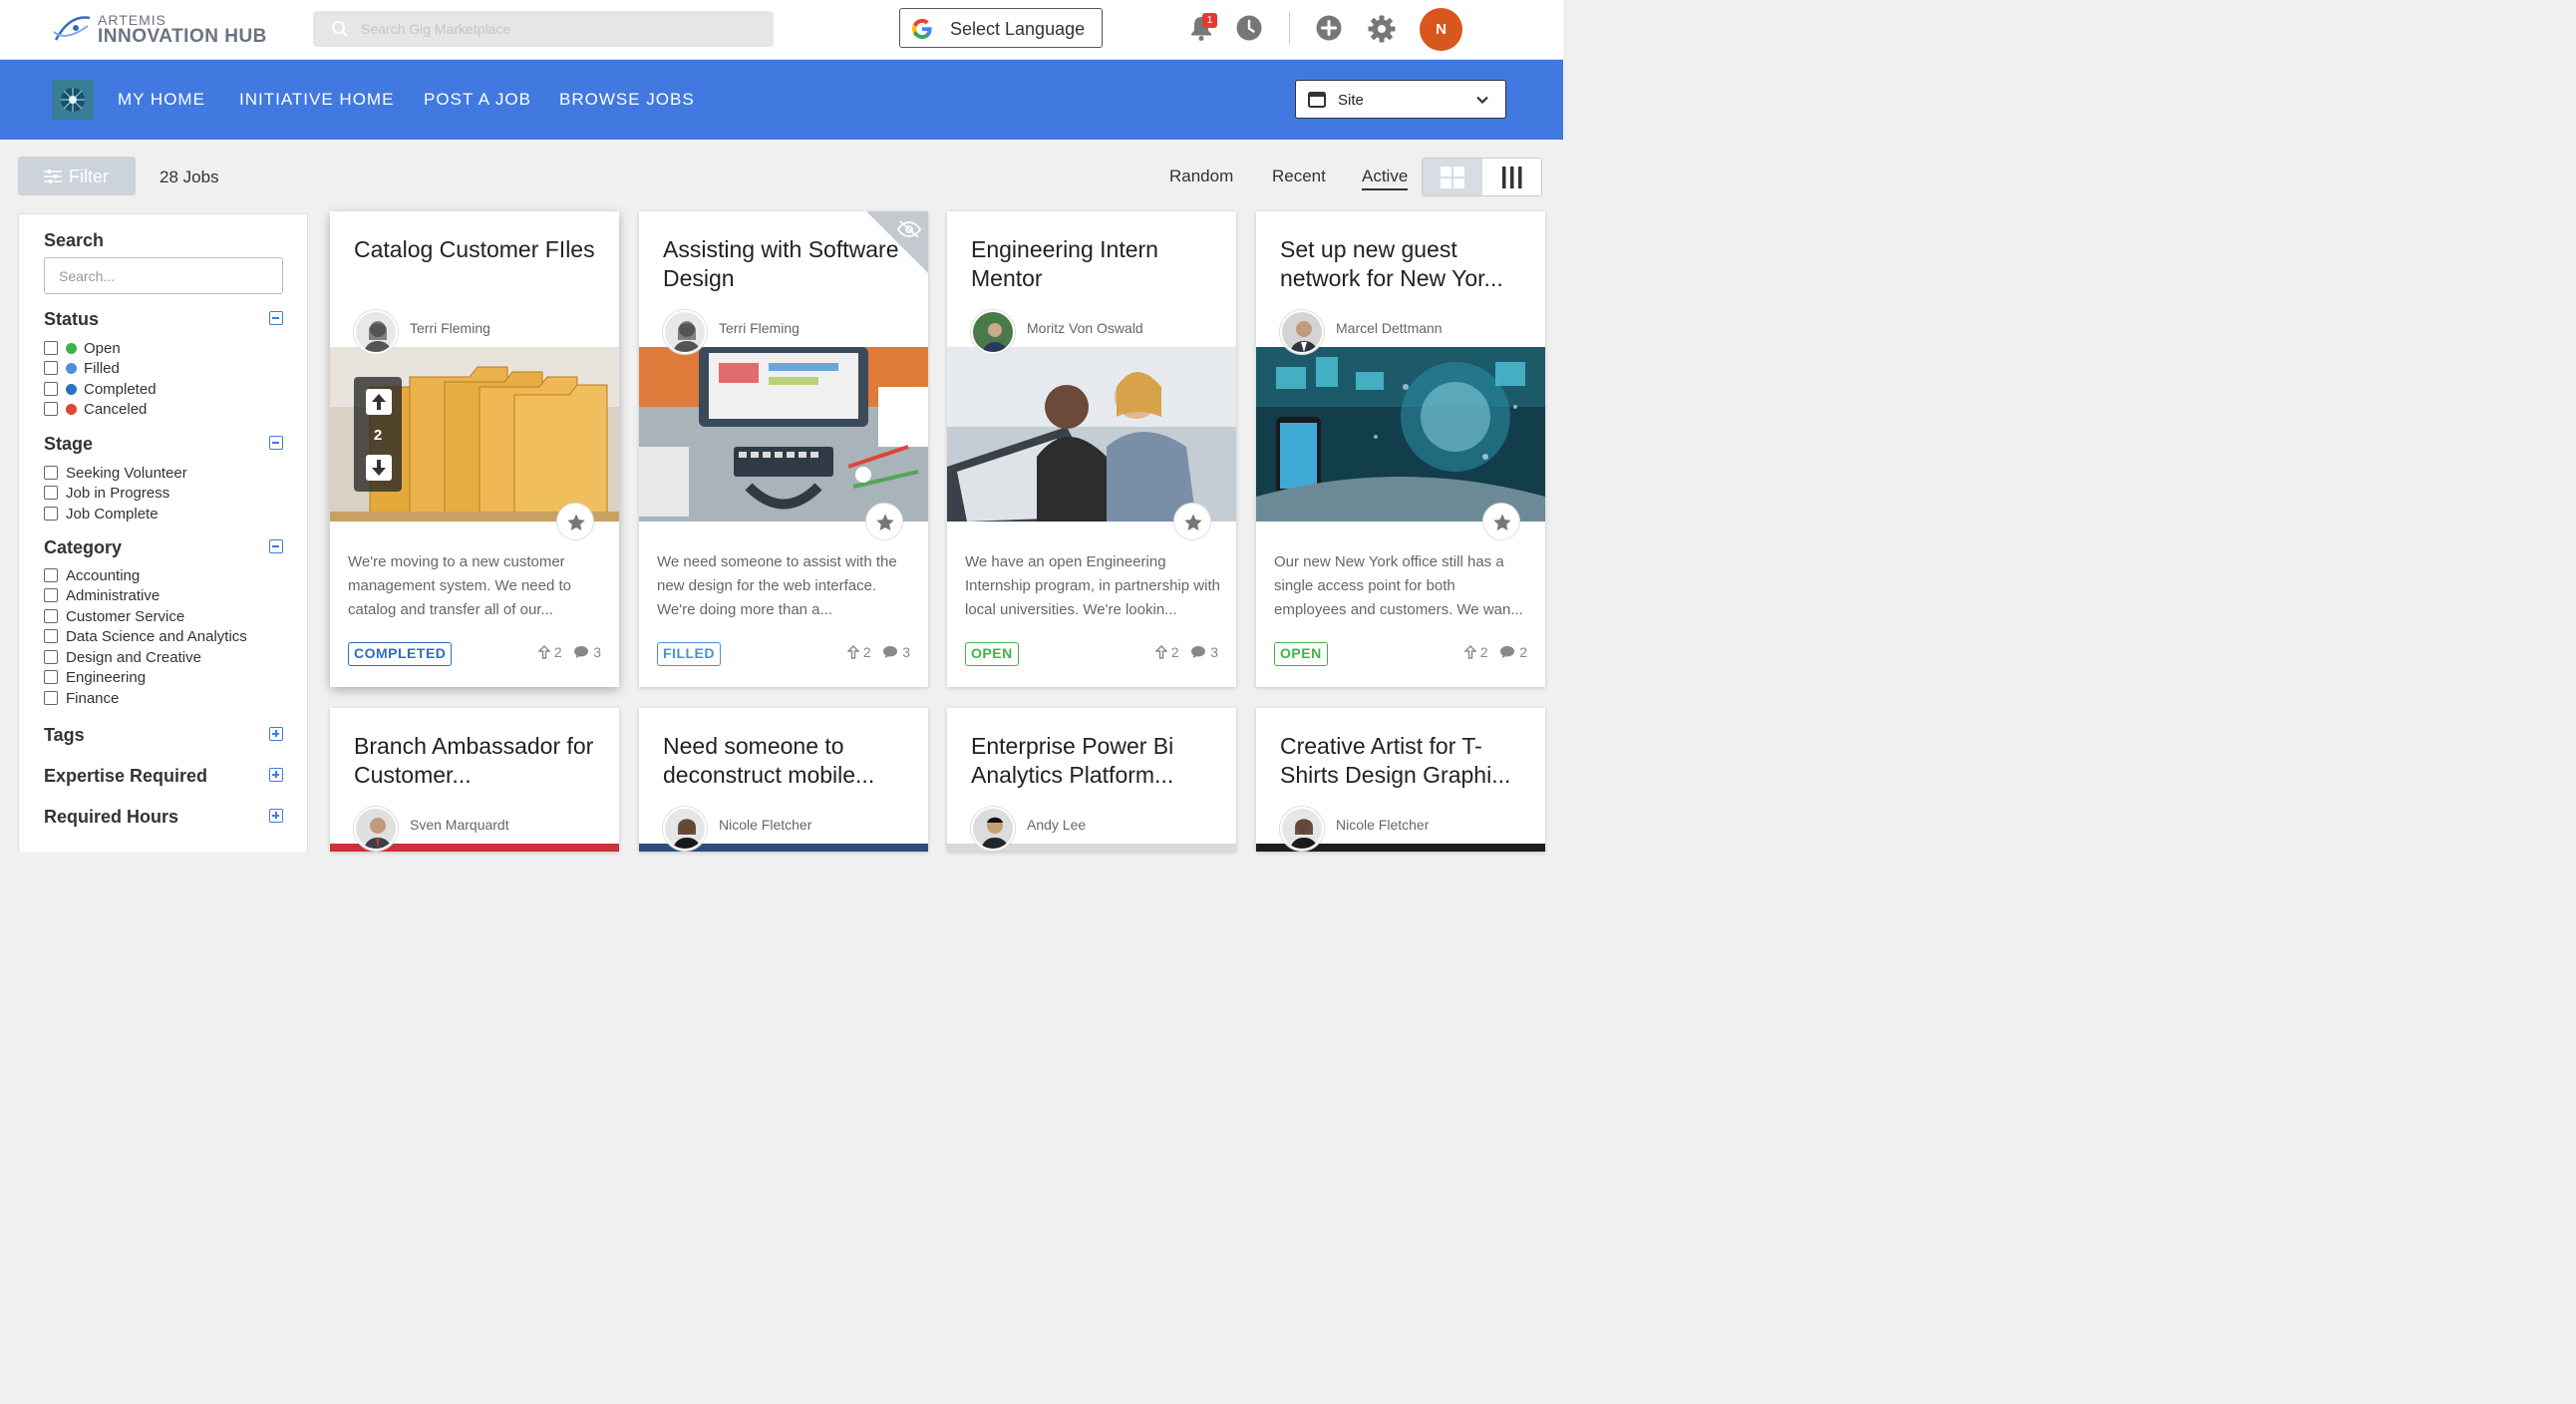 This screenshot has width=2576, height=1404. I want to click on nav-post-a-job: POST A JOB, so click(477, 100).